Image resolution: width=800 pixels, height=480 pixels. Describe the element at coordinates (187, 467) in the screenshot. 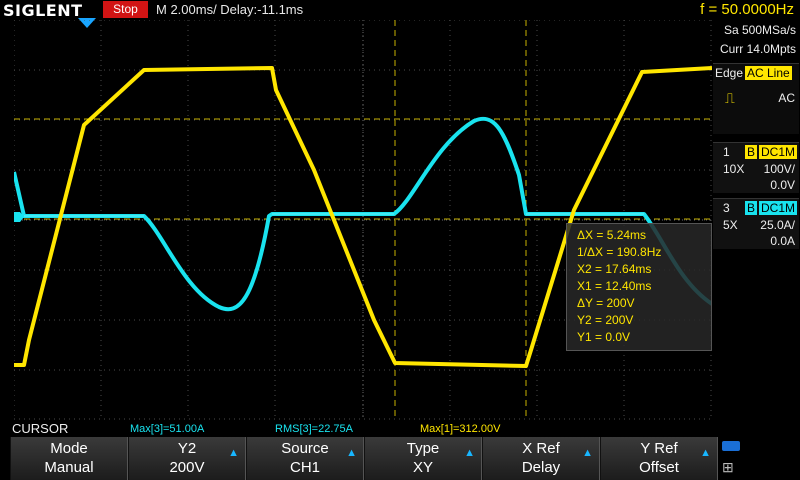

I see `softkey-y2-value: 200V` at that location.